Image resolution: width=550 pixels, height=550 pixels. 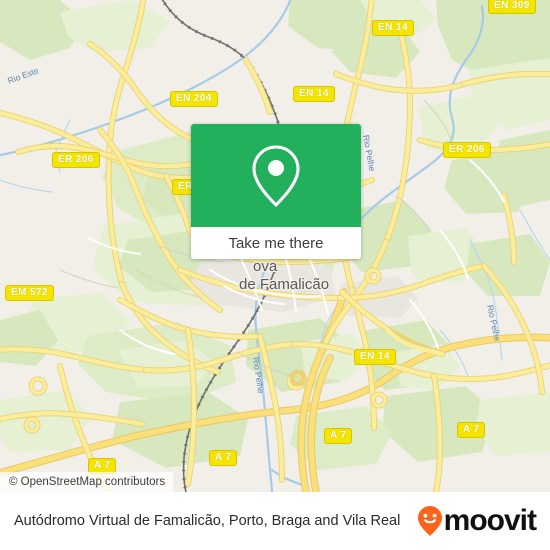 I want to click on moovit-pin-smiley-icon, so click(x=429, y=521).